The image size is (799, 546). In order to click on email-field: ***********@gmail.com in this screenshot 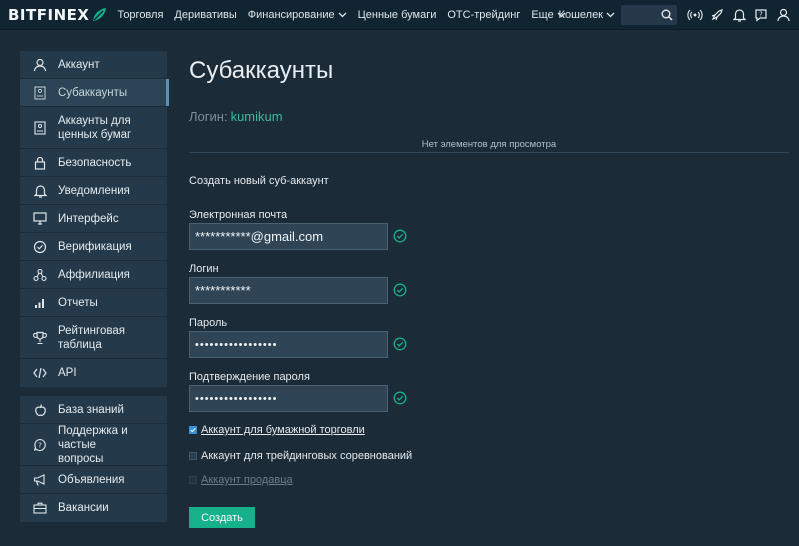, I will do `click(288, 236)`.